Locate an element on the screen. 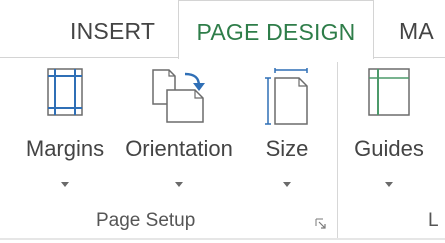 The image size is (445, 243). size-dropdown-caret is located at coordinates (287, 184).